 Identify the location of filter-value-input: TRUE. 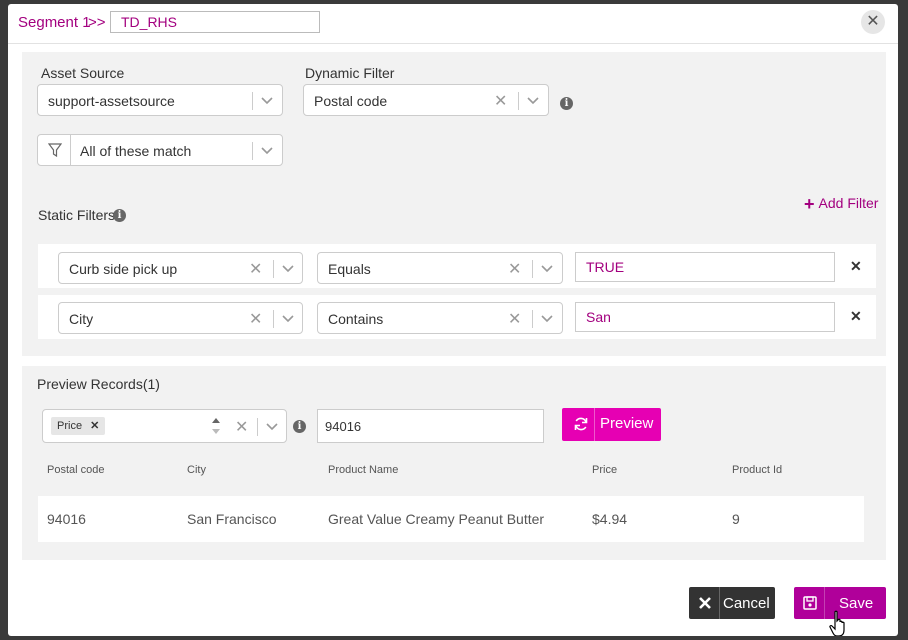
(705, 267).